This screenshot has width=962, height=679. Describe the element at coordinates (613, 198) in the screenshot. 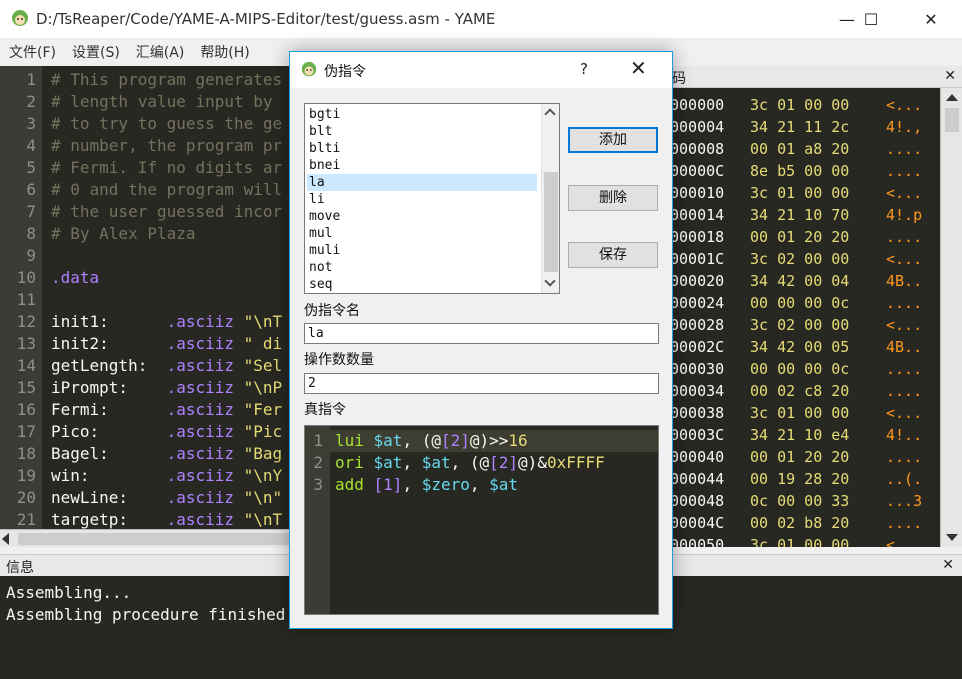

I see `delete-button: 删除` at that location.